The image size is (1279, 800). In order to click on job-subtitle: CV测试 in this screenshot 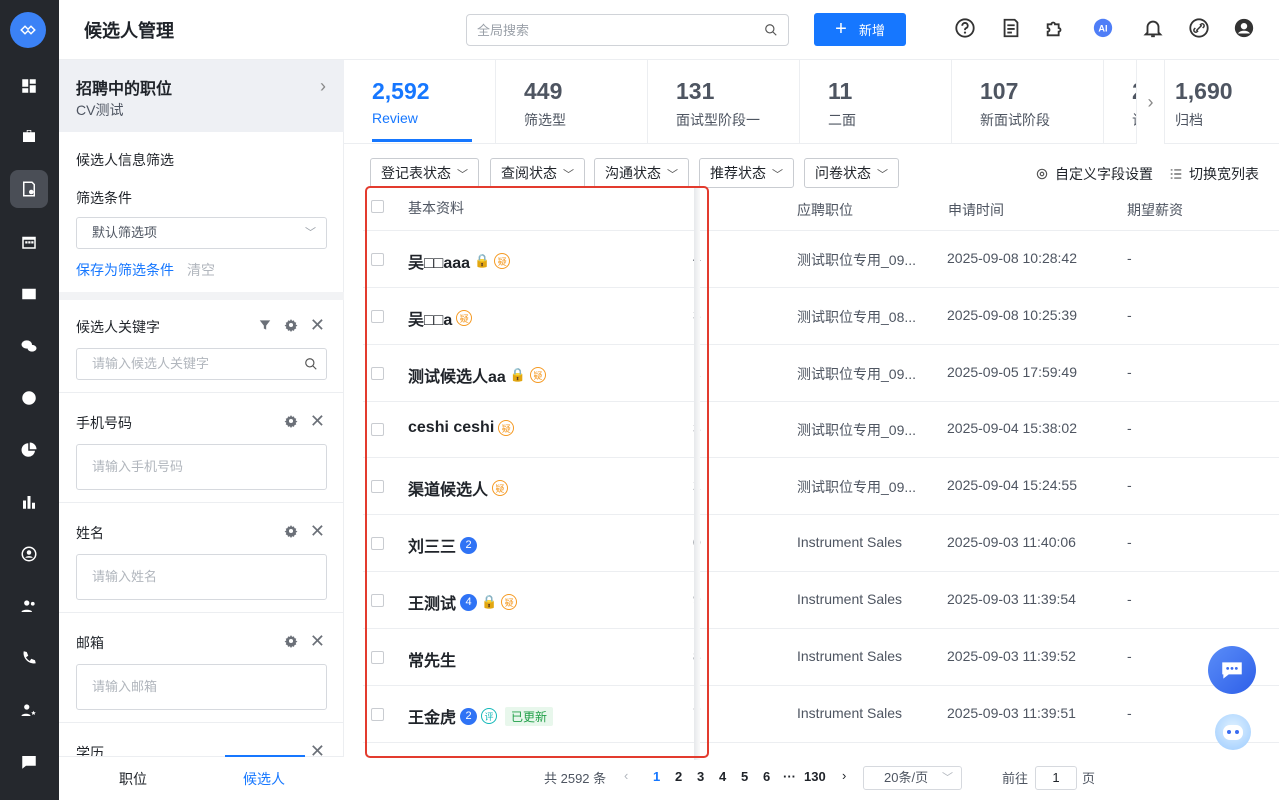, I will do `click(100, 110)`.